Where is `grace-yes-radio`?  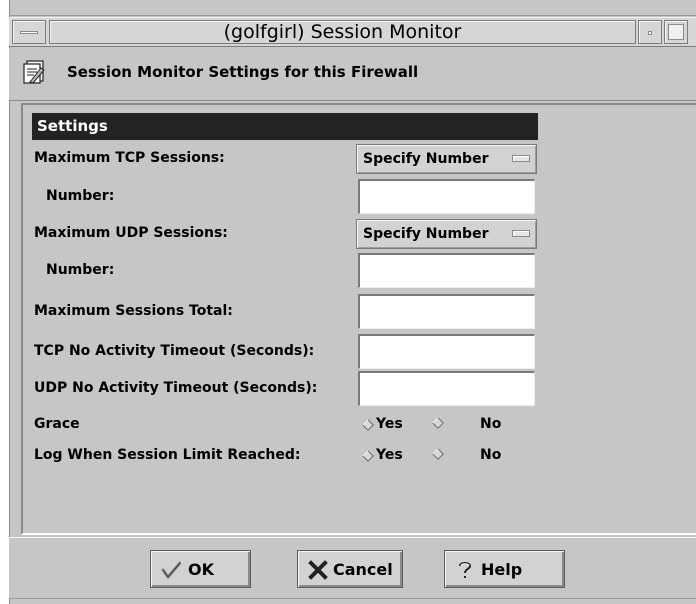
grace-yes-radio is located at coordinates (368, 425).